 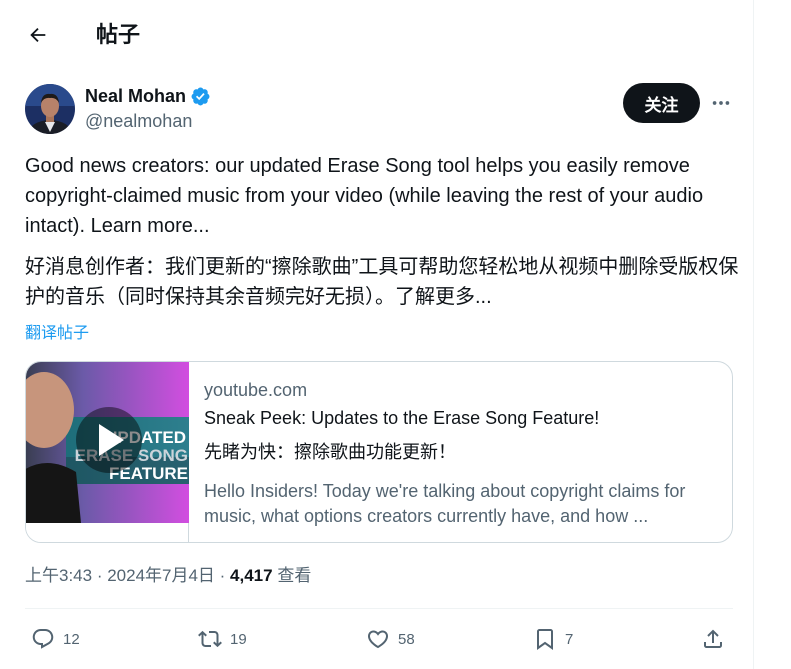 I want to click on author-name: Neal Mohan, so click(x=135, y=96).